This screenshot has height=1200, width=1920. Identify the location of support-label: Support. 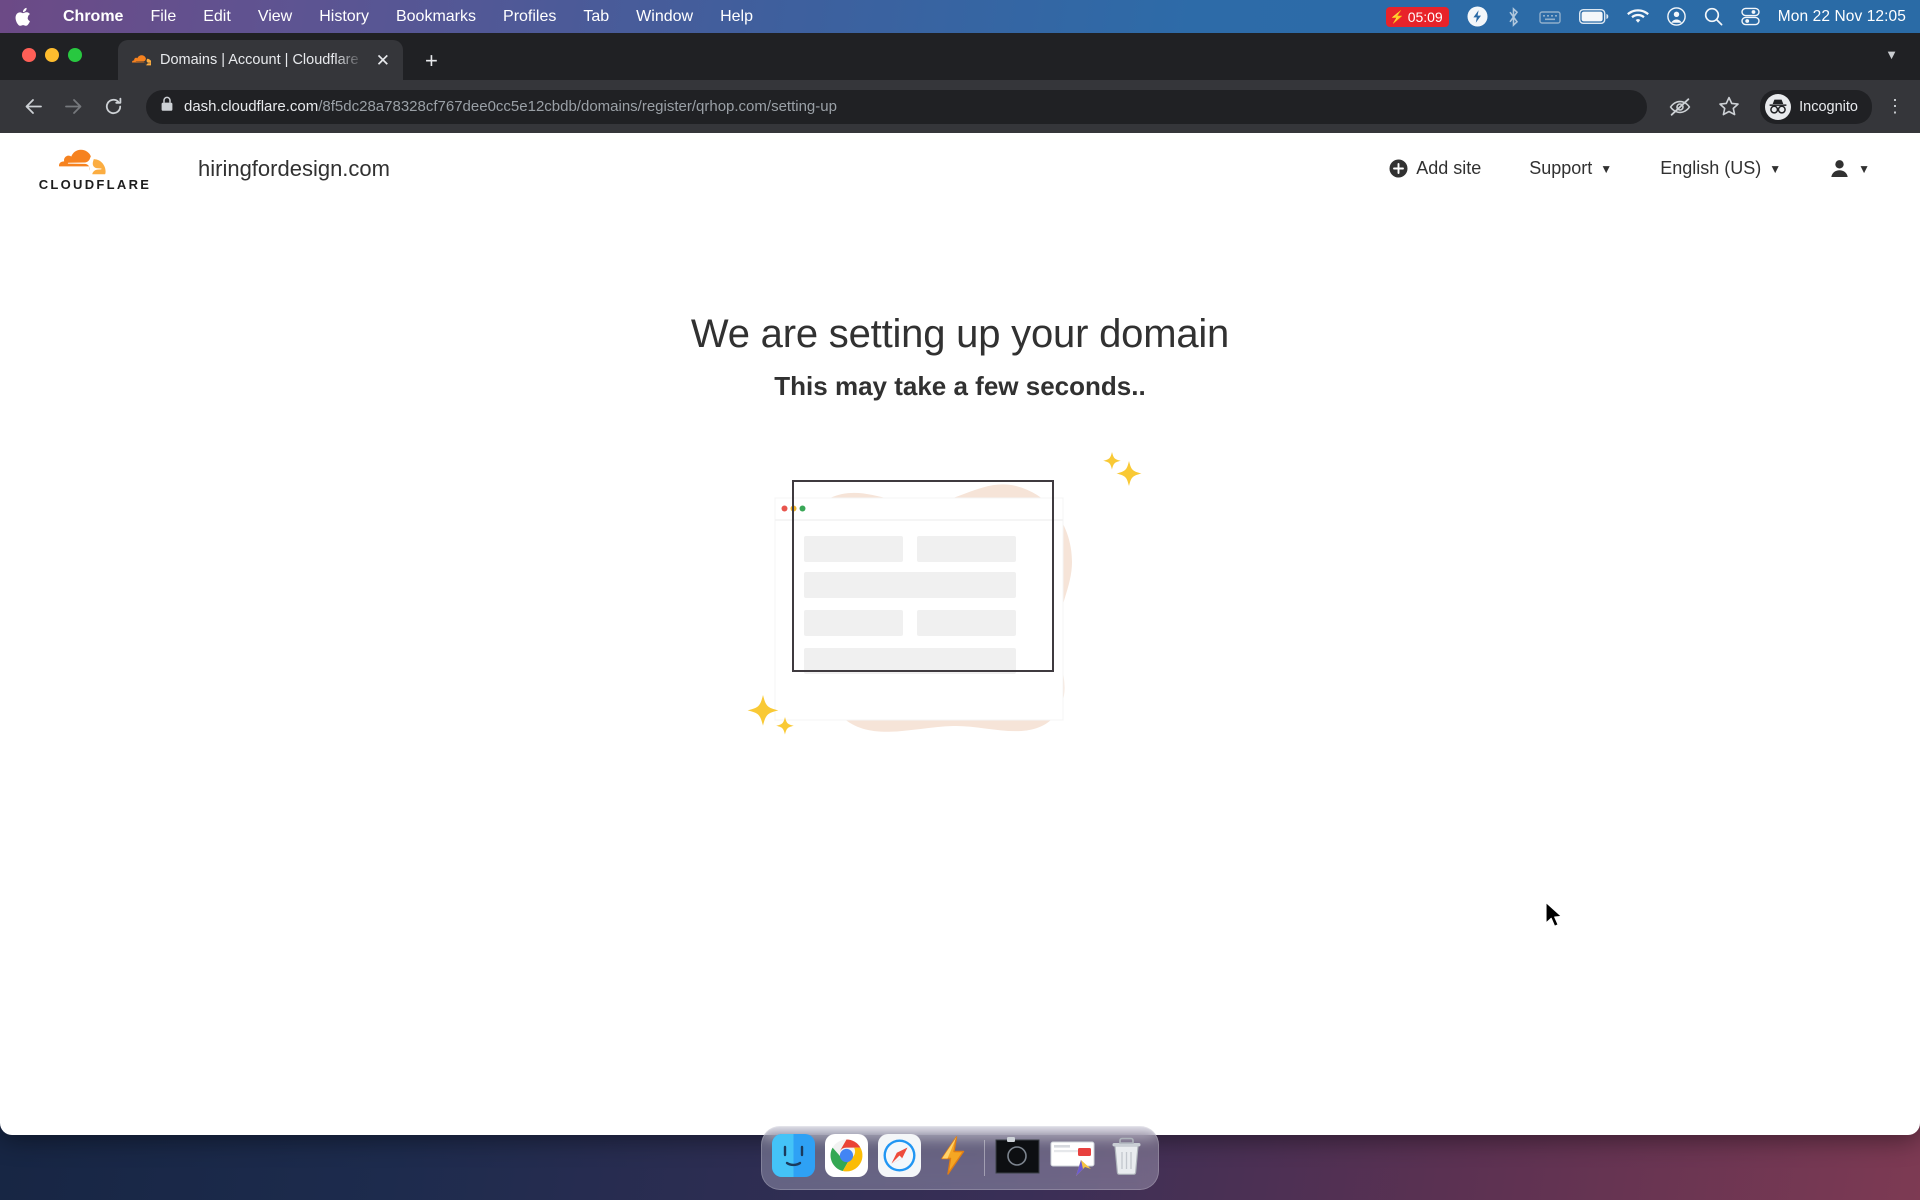
(1561, 168).